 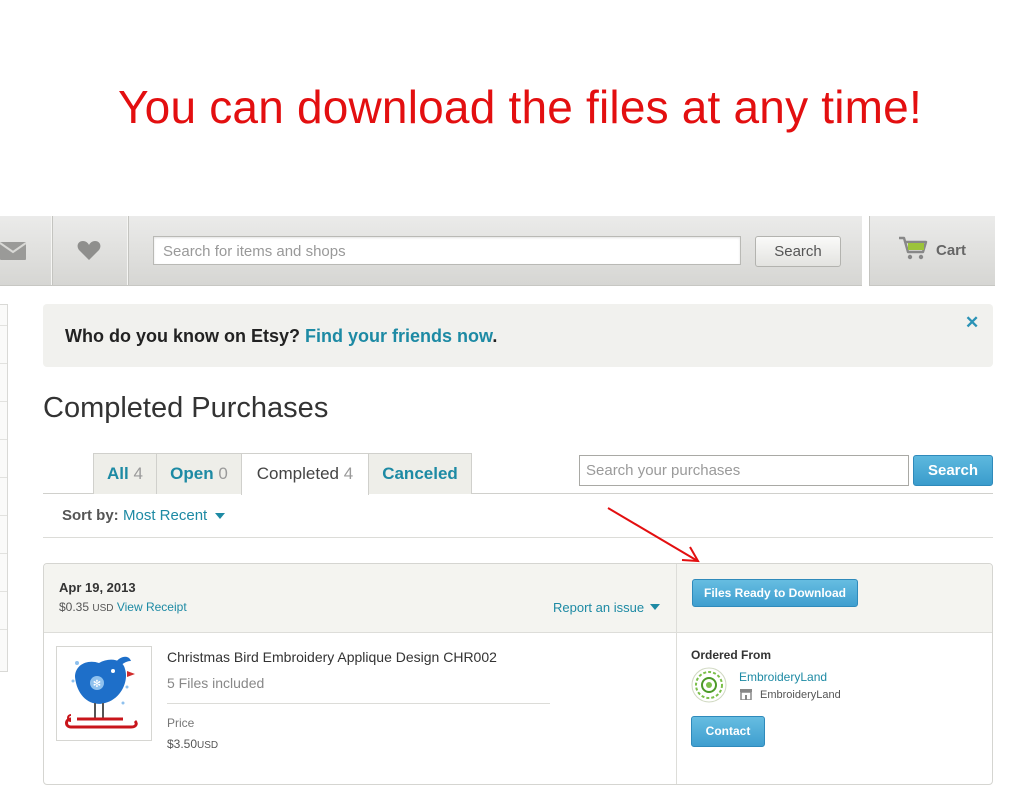 I want to click on price-currency: USD, so click(x=208, y=745).